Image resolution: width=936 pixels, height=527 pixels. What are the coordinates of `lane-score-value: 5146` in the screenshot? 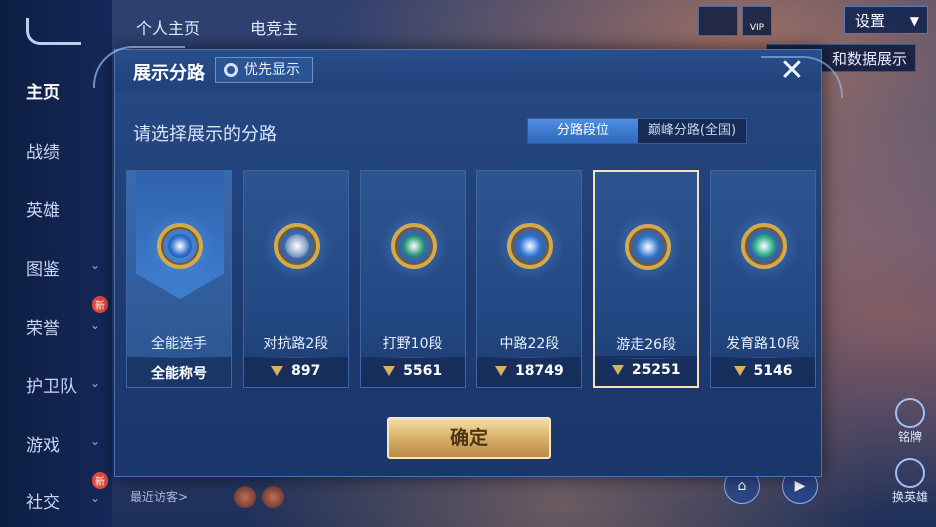 It's located at (773, 371).